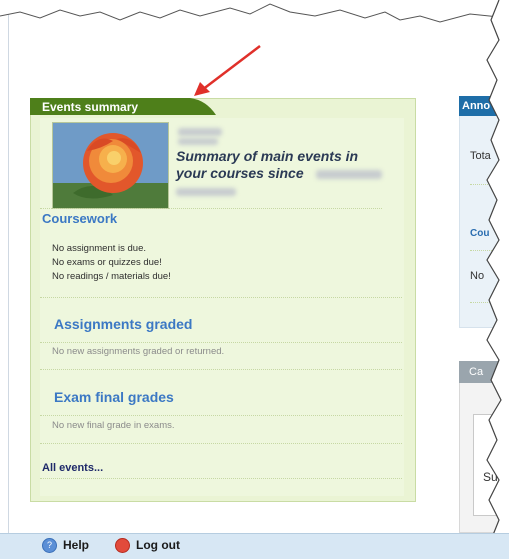  What do you see at coordinates (111, 276) in the screenshot?
I see `coursework-item: No readings / materials due!` at bounding box center [111, 276].